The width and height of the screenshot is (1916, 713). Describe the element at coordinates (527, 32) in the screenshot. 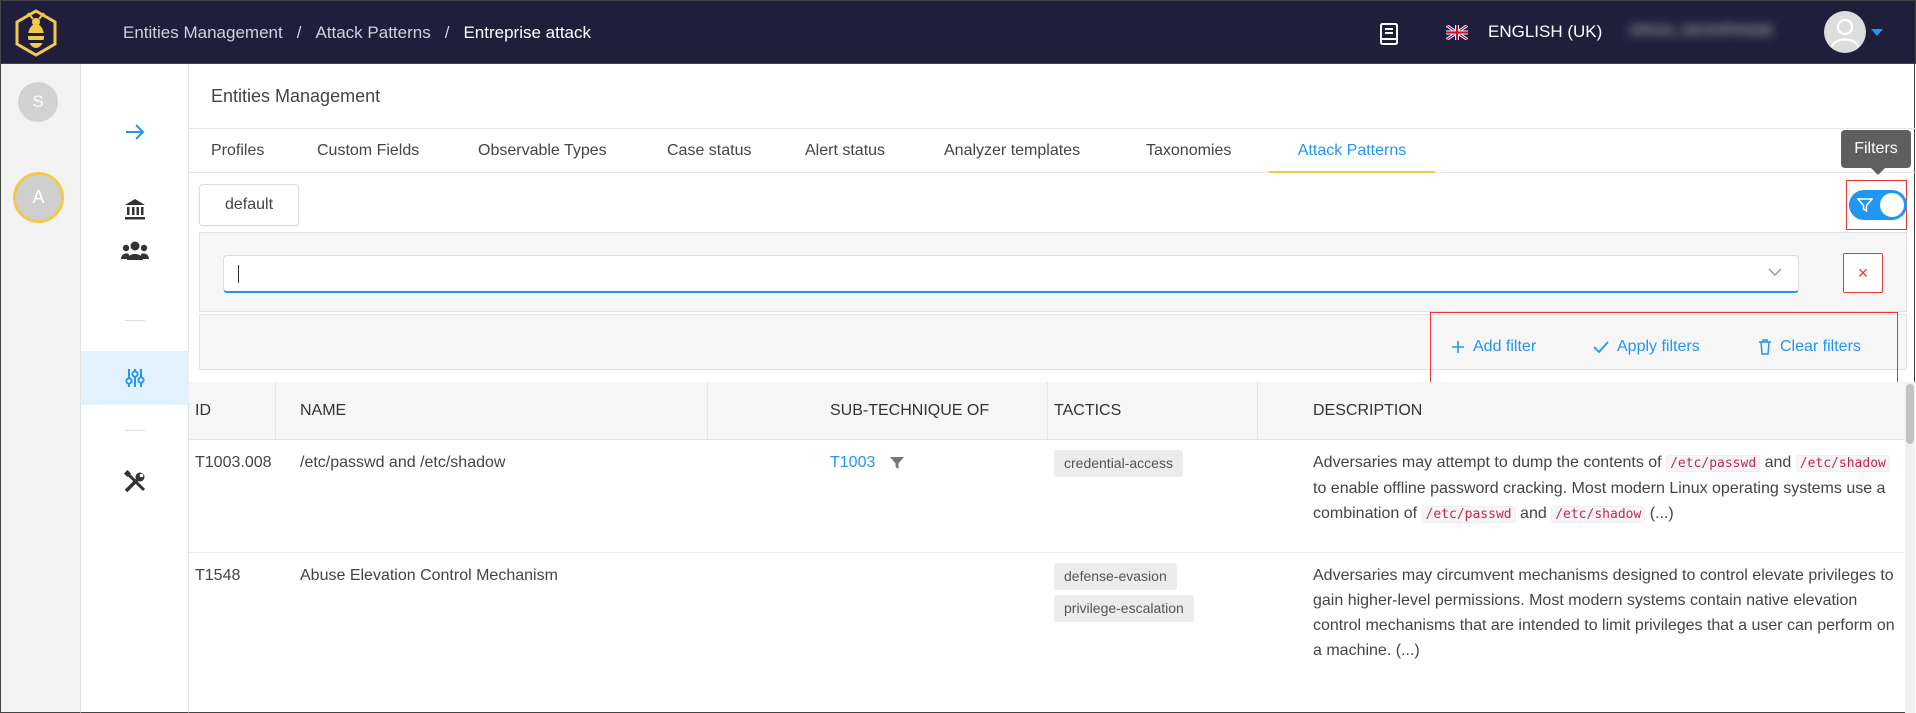

I see `breadcrumb-current: Entreprise attack` at that location.